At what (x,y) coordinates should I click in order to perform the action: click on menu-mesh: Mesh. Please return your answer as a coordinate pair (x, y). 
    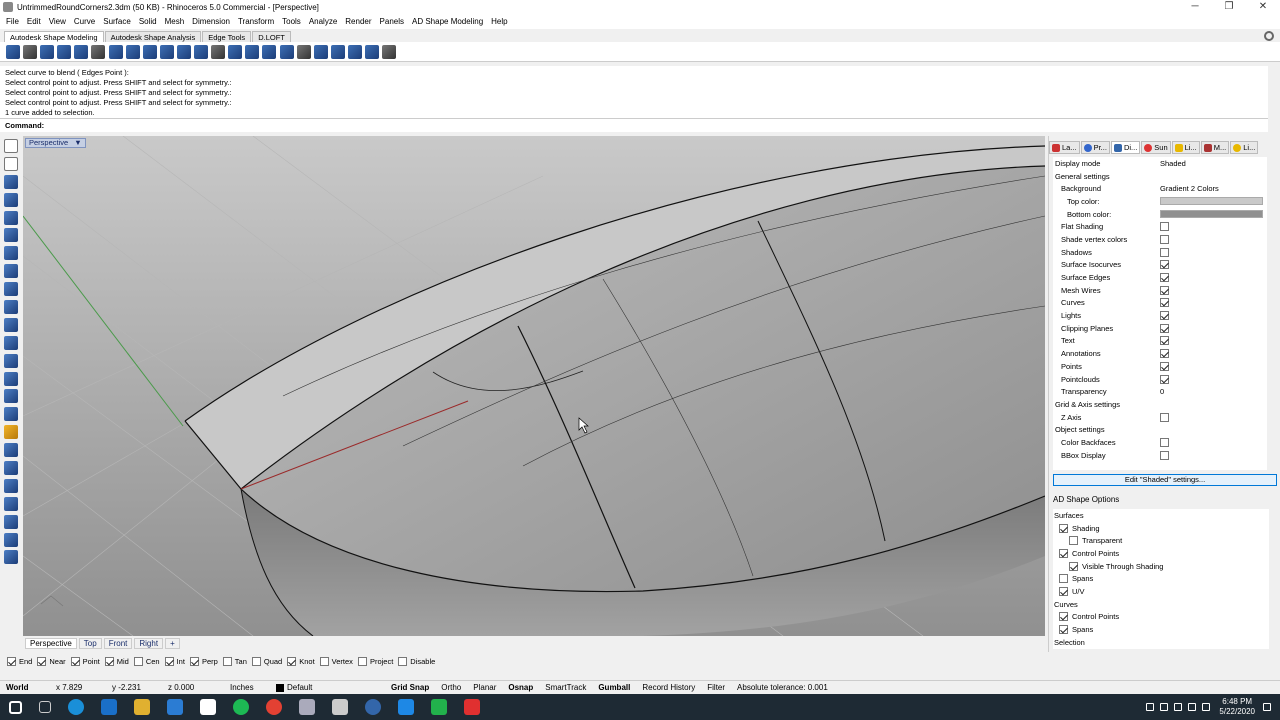
    Looking at the image, I should click on (175, 21).